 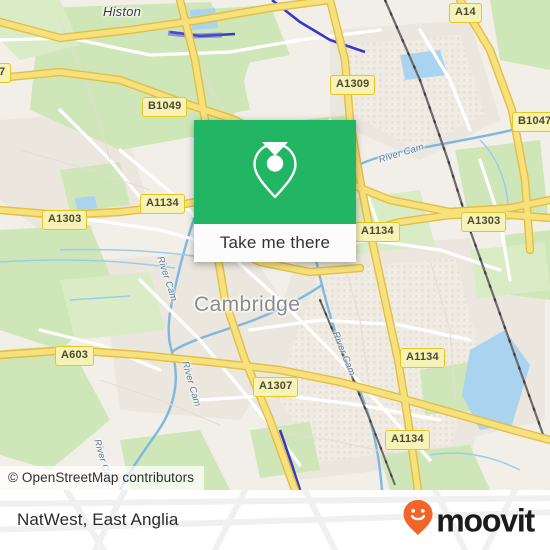 I want to click on road-shield: A14, so click(x=465, y=13).